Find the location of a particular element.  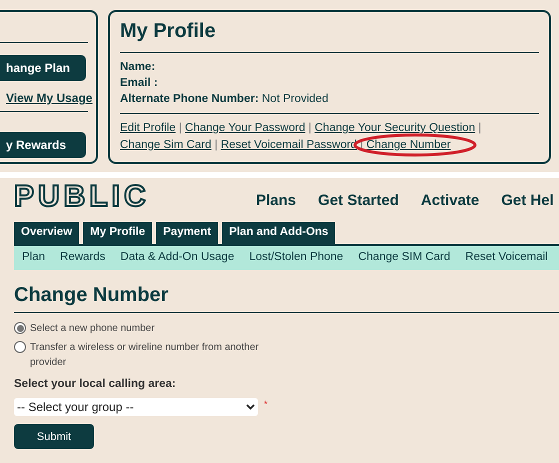

chevron-icon is located at coordinates (250, 407).